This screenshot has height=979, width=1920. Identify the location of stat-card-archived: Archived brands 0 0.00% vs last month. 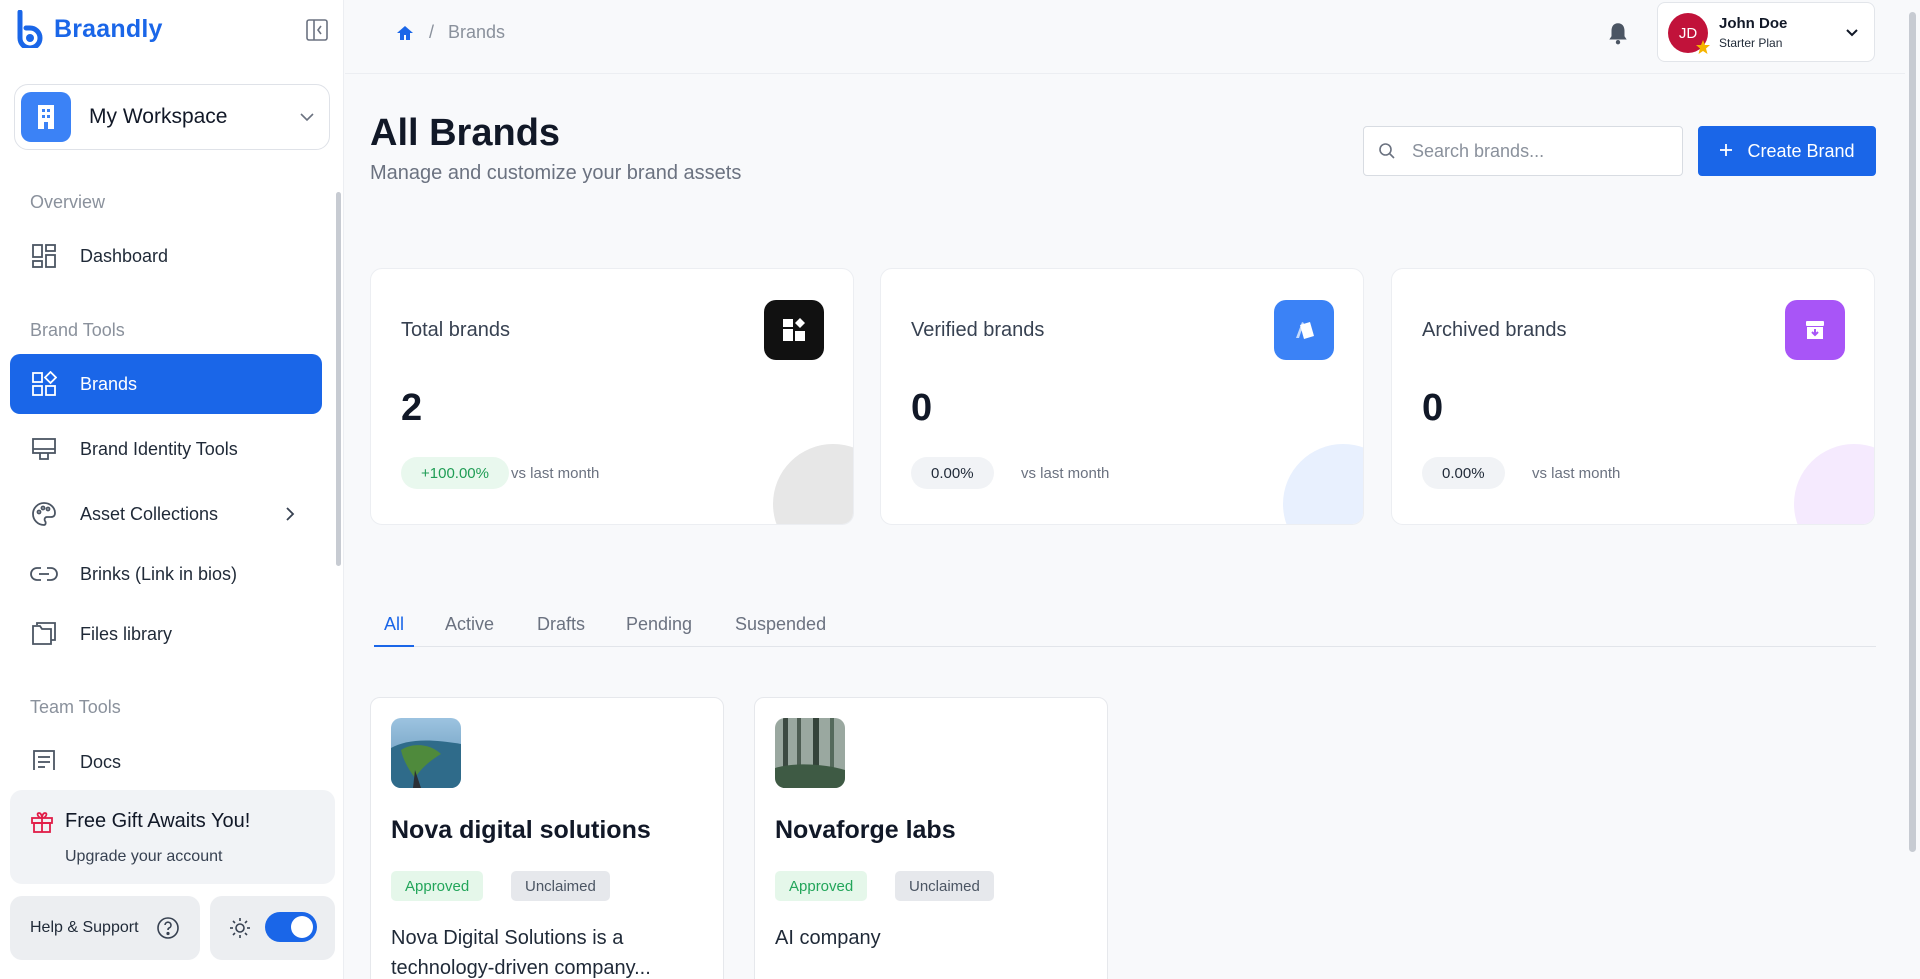
(1633, 396).